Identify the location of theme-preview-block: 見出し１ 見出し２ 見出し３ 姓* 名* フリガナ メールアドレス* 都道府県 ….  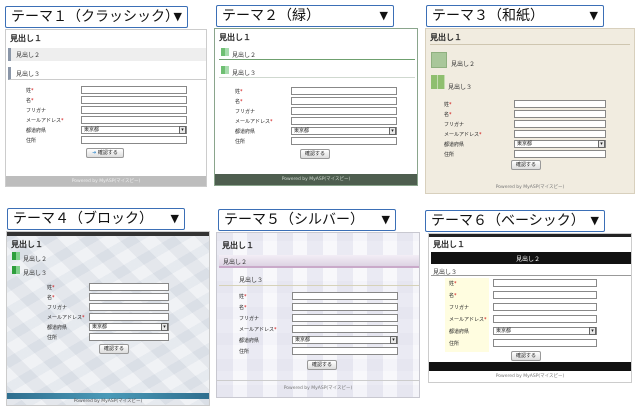
(108, 318).